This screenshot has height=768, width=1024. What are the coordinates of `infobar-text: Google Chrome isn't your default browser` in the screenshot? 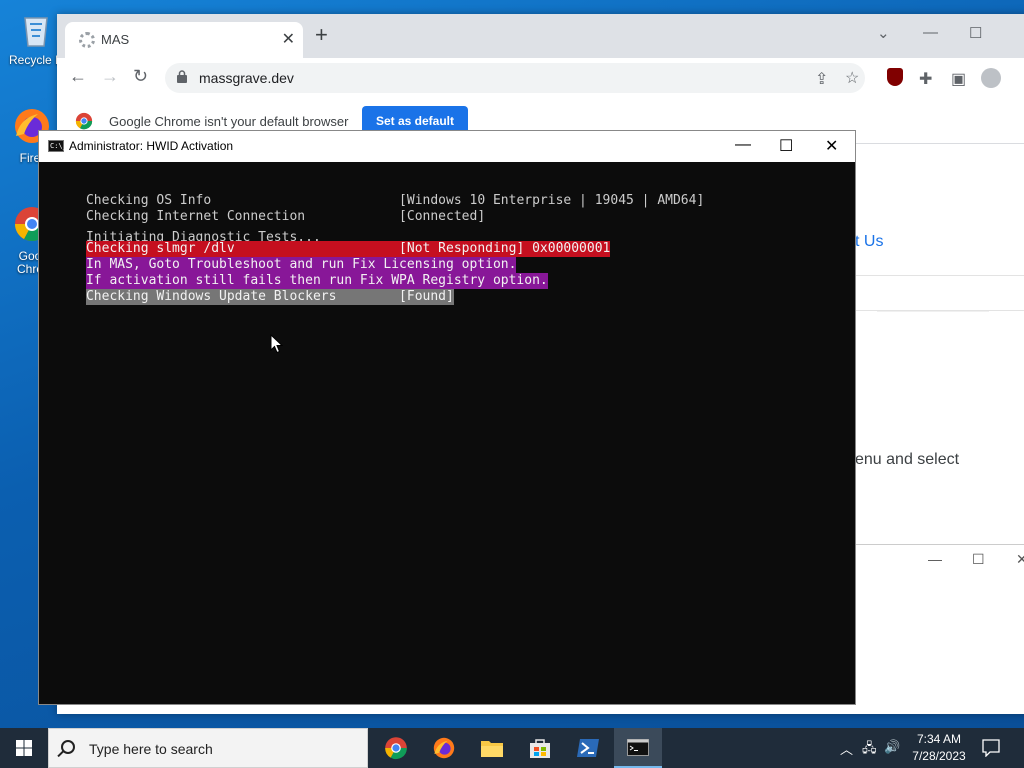 It's located at (229, 121).